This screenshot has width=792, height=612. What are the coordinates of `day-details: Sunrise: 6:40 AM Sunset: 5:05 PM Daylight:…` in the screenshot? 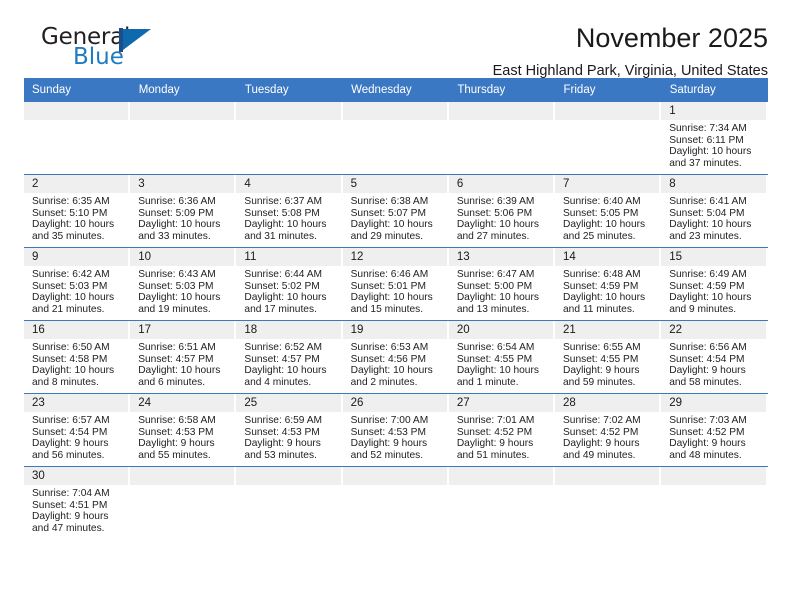 It's located at (608, 218).